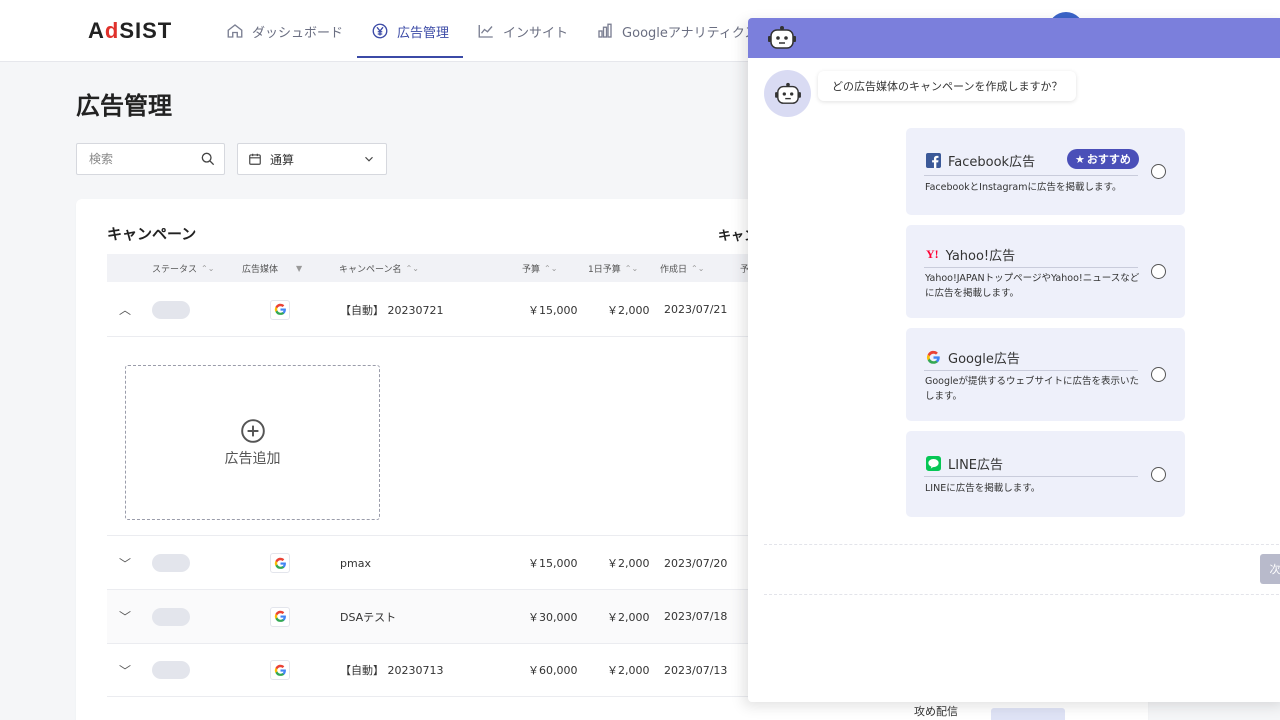  I want to click on recommended-badge: ★ おすすめ, so click(1103, 159).